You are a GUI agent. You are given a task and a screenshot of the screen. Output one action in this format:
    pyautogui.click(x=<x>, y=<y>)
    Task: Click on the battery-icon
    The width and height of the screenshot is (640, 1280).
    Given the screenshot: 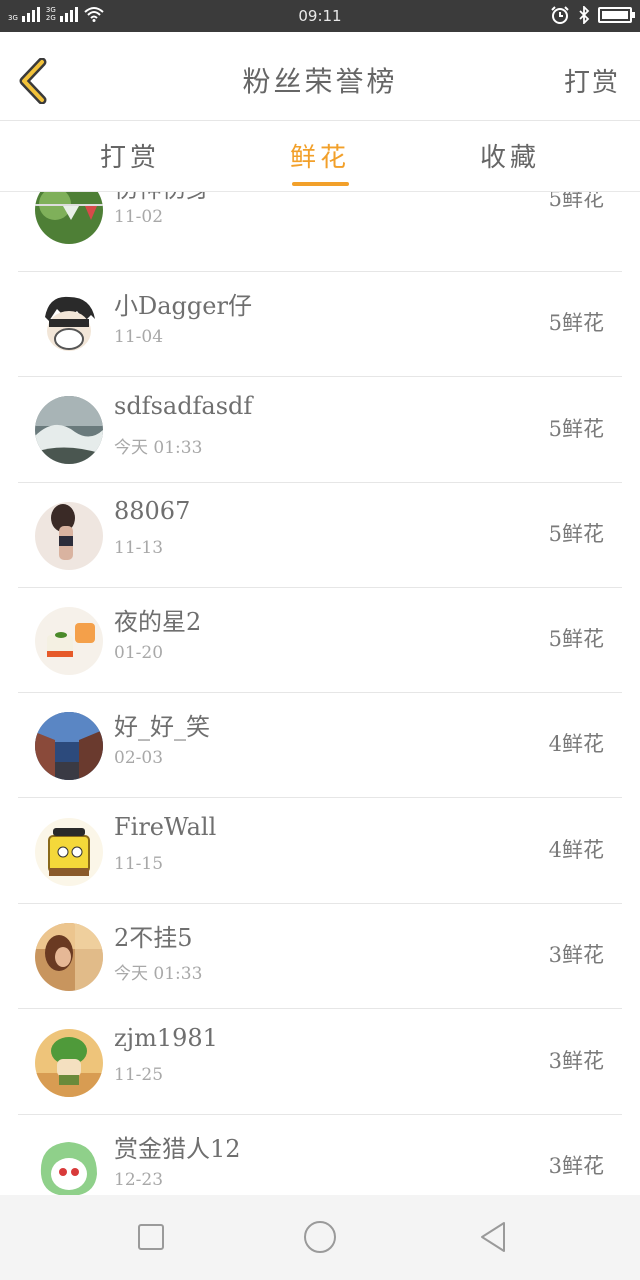 What is the action you would take?
    pyautogui.click(x=616, y=15)
    